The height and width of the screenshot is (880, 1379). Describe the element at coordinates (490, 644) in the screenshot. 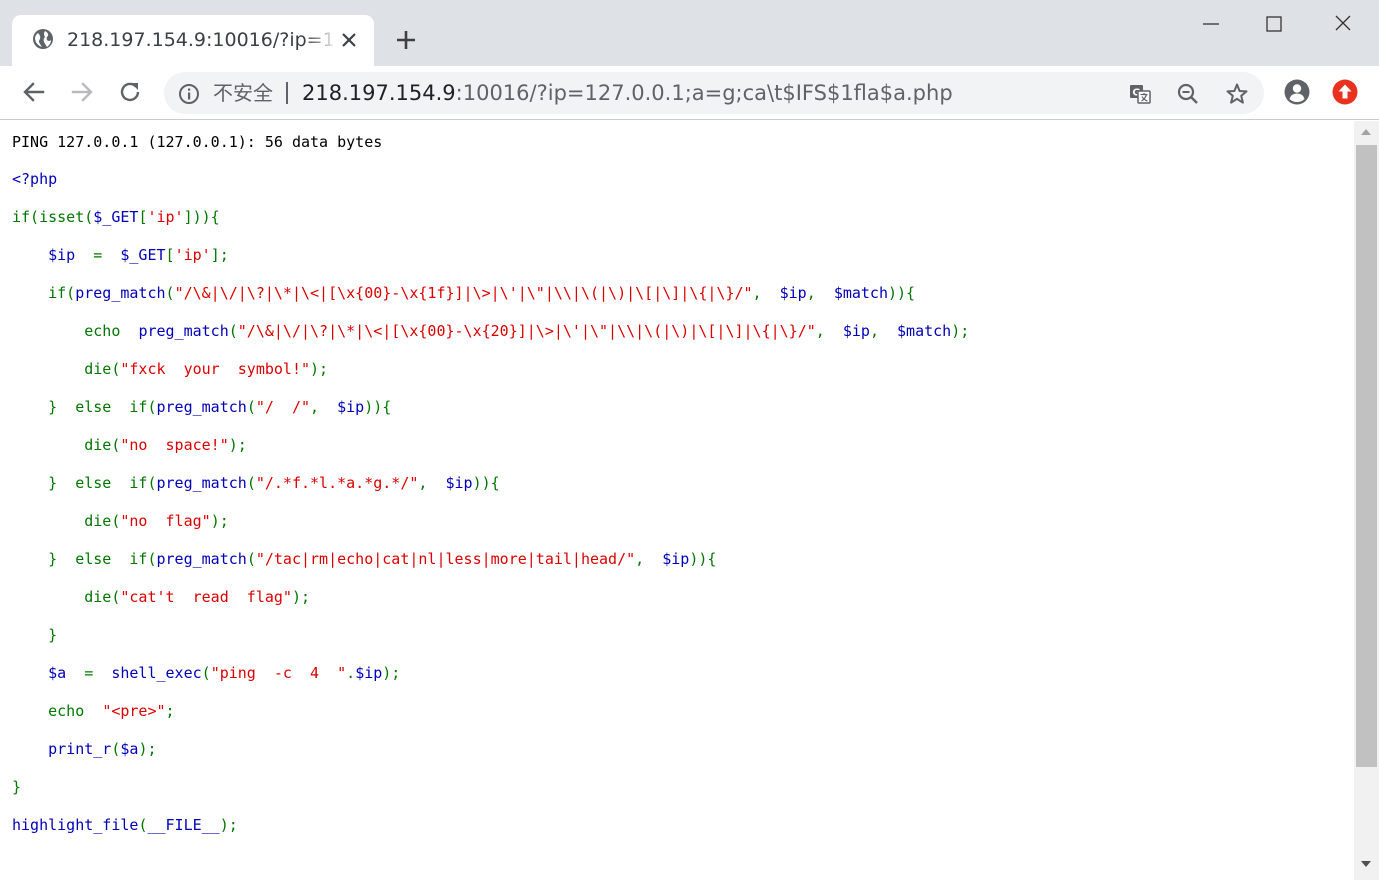

I see `code-line: }` at that location.